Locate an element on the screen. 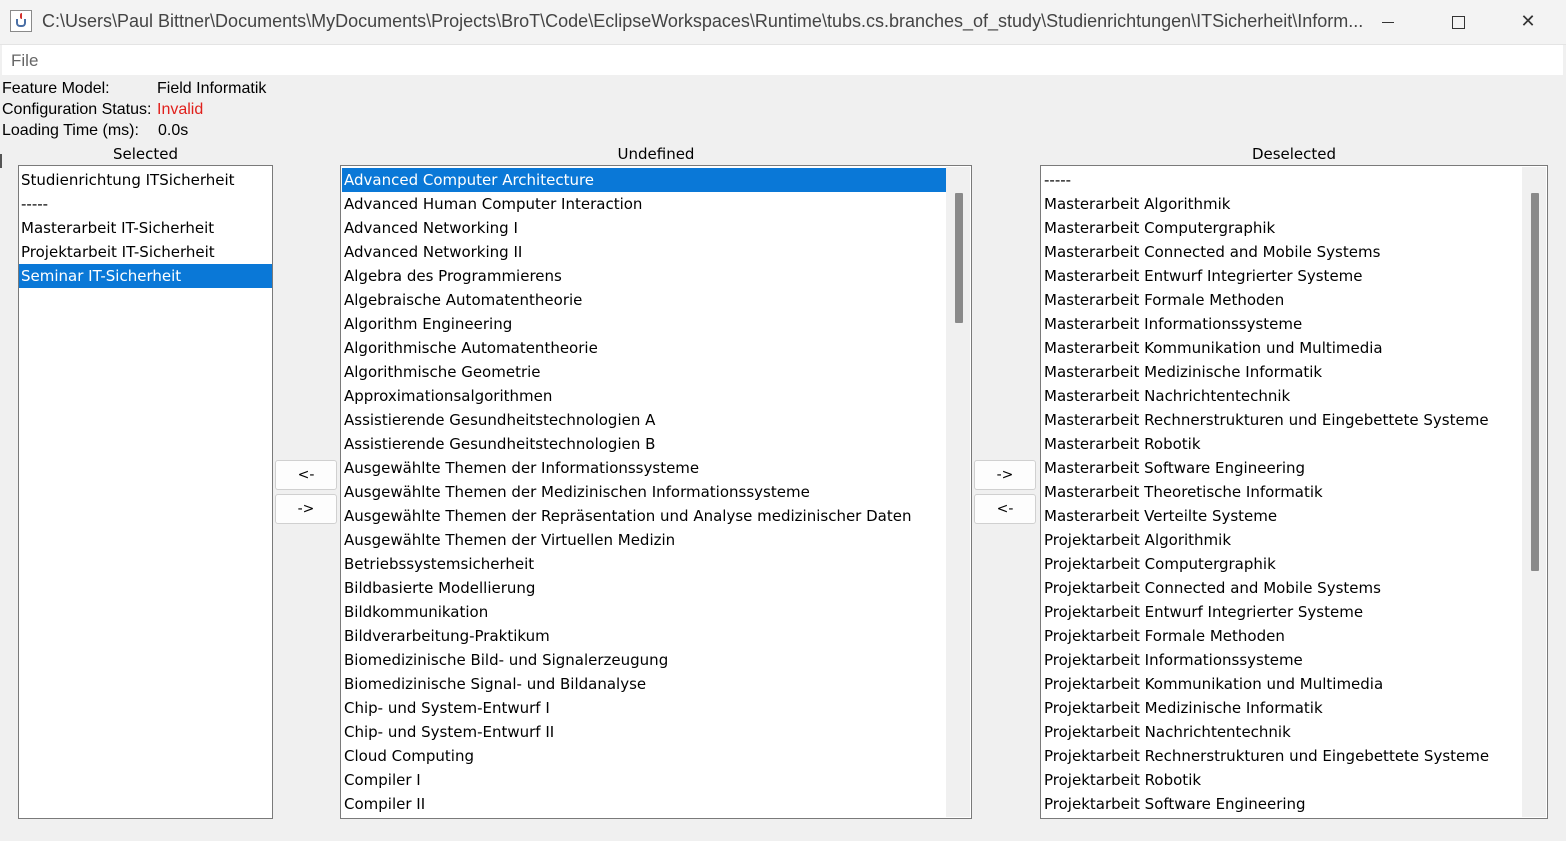 Image resolution: width=1566 pixels, height=841 pixels. deselected-list-item: Projektarbeit Software Engineering is located at coordinates (1282, 804).